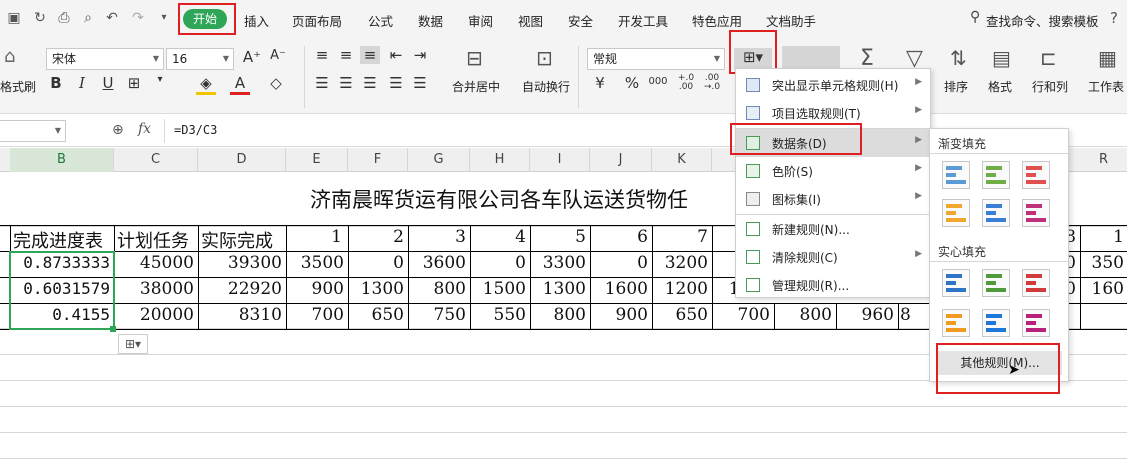 The width and height of the screenshot is (1127, 470). Describe the element at coordinates (996, 323) in the screenshot. I see `solid-lightblue-swatch` at that location.